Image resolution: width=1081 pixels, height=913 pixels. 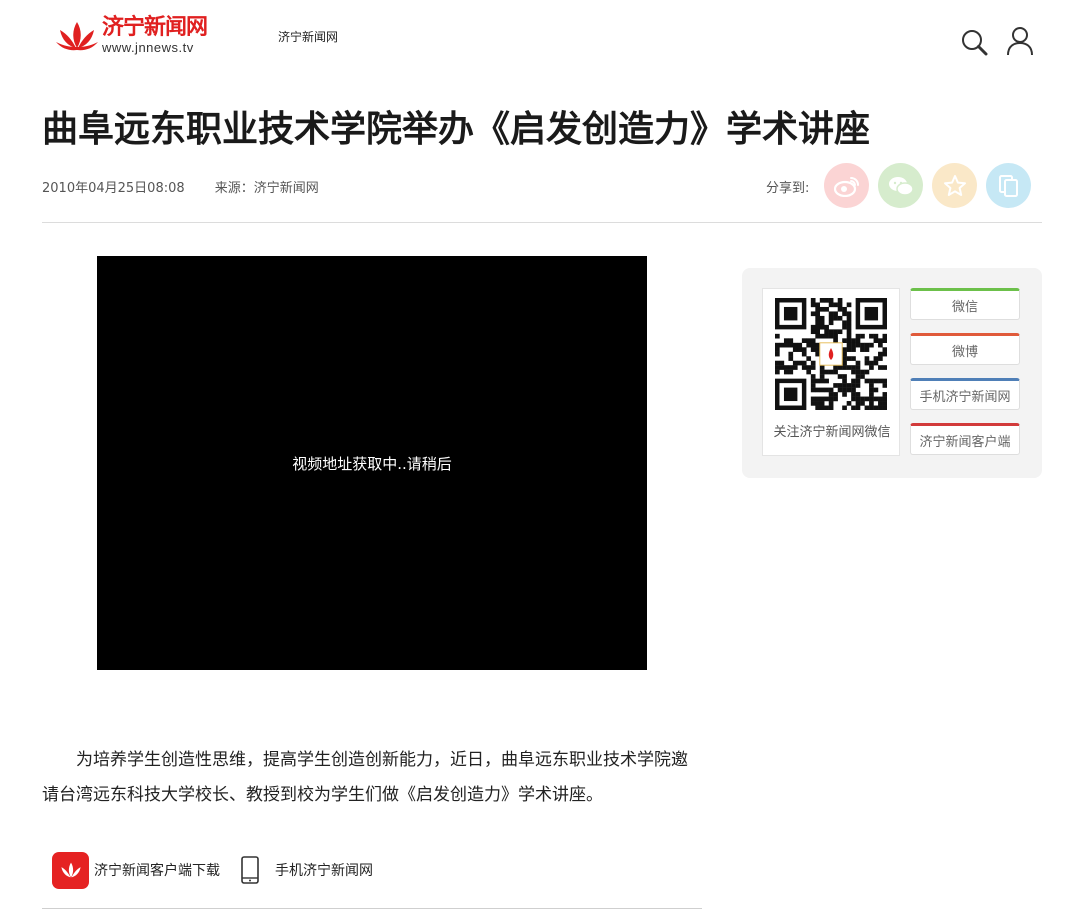 What do you see at coordinates (266, 188) in the screenshot?
I see `article-source: 来源：济宁新闻网` at bounding box center [266, 188].